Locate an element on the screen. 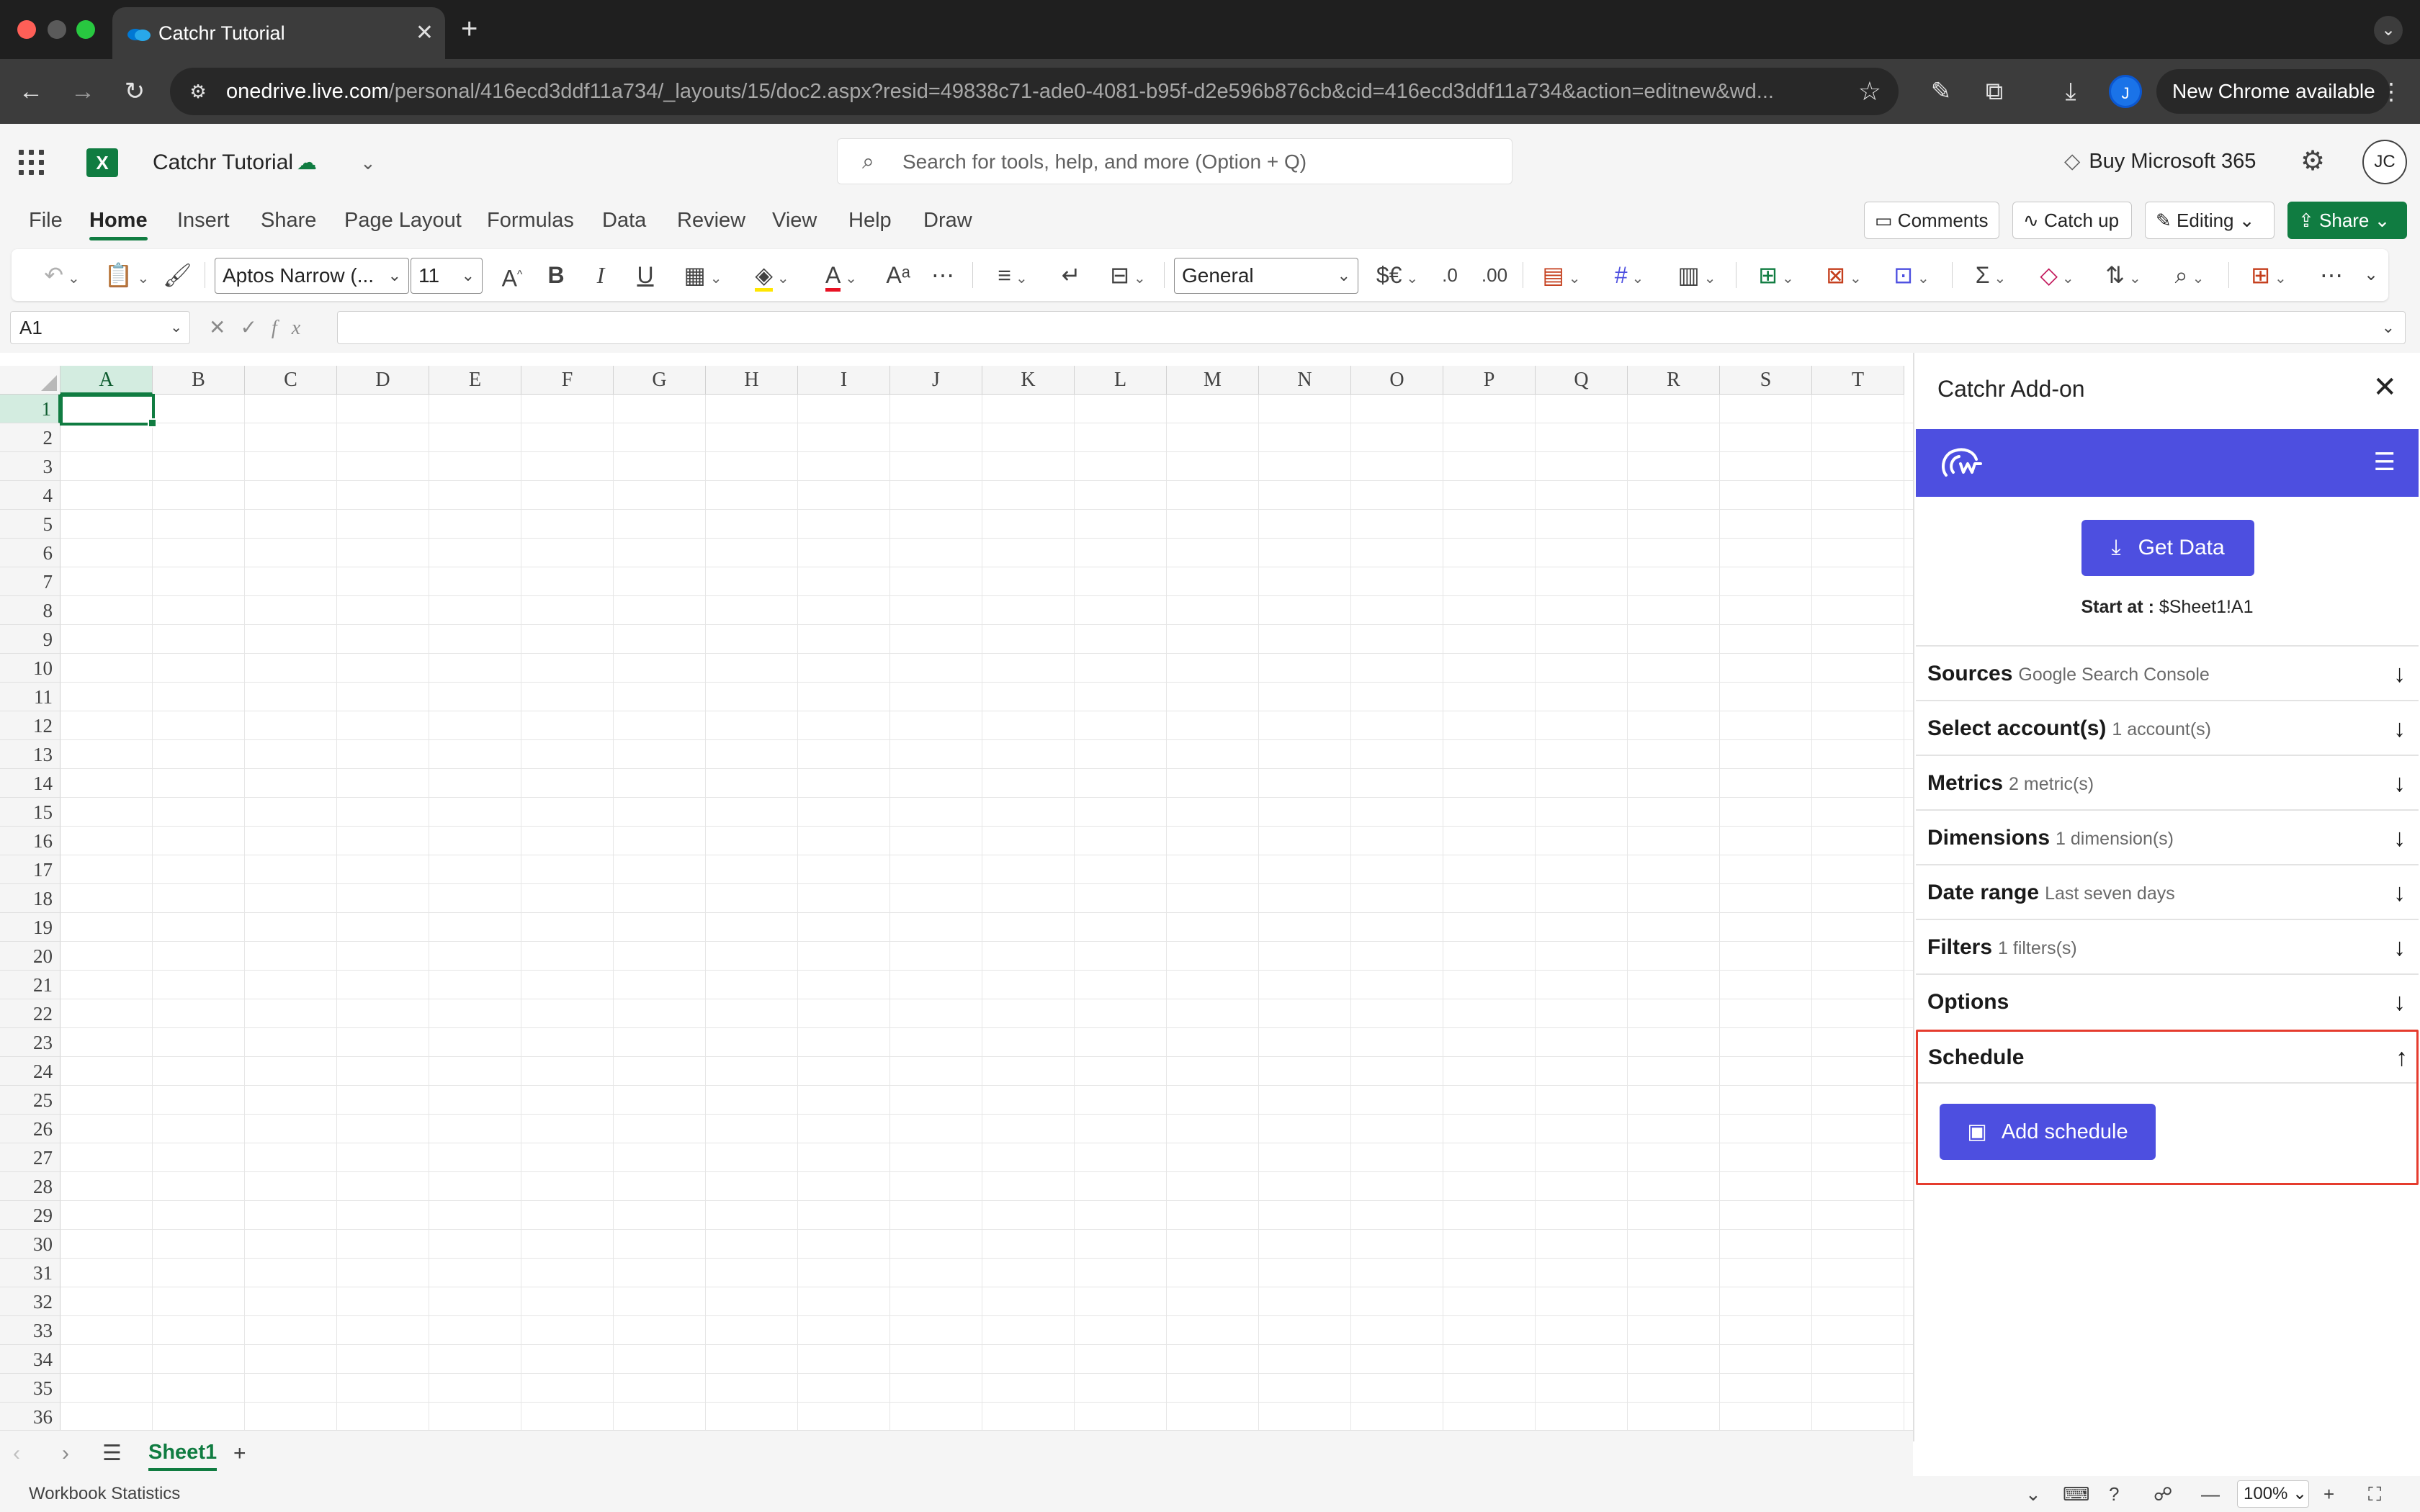 The width and height of the screenshot is (2420, 1512). site-info-icon: ⚙ is located at coordinates (198, 91).